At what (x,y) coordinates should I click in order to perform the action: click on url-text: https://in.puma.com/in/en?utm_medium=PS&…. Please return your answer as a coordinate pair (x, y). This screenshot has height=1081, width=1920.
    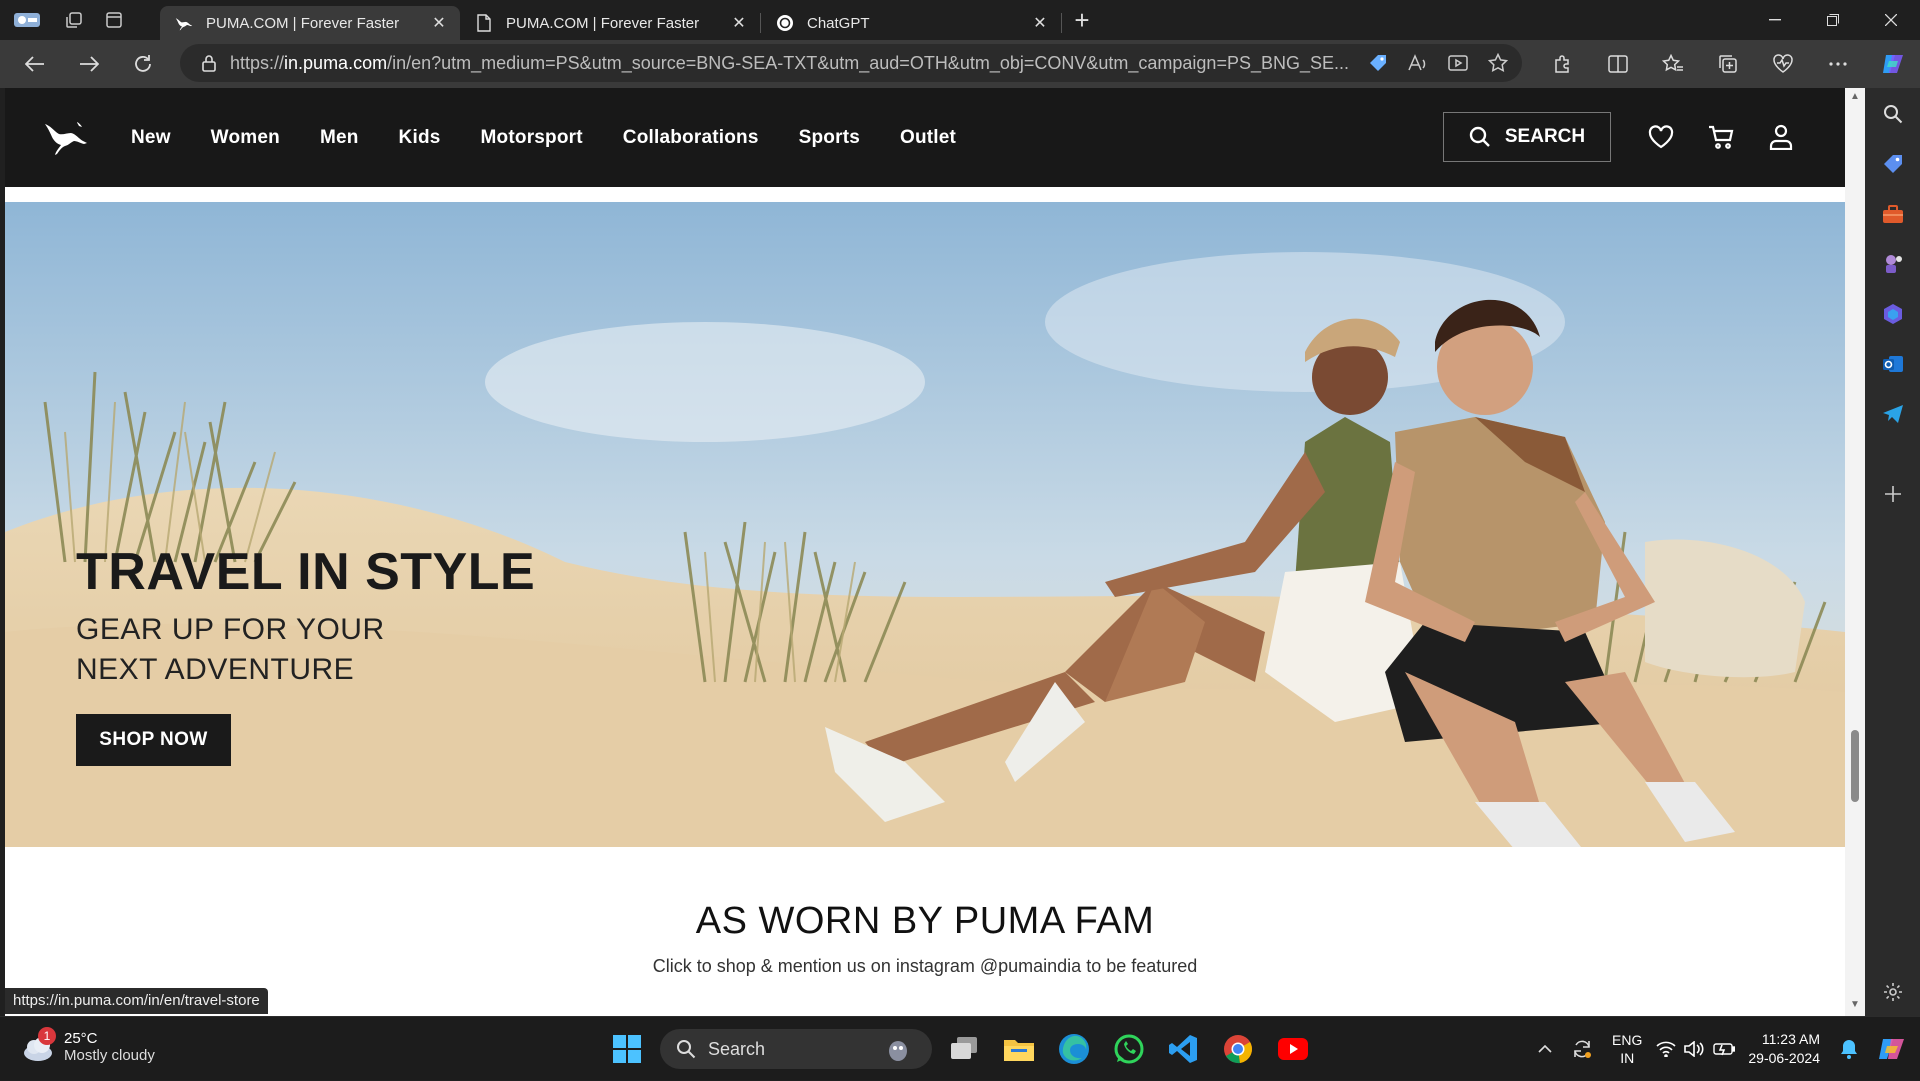
    Looking at the image, I should click on (790, 63).